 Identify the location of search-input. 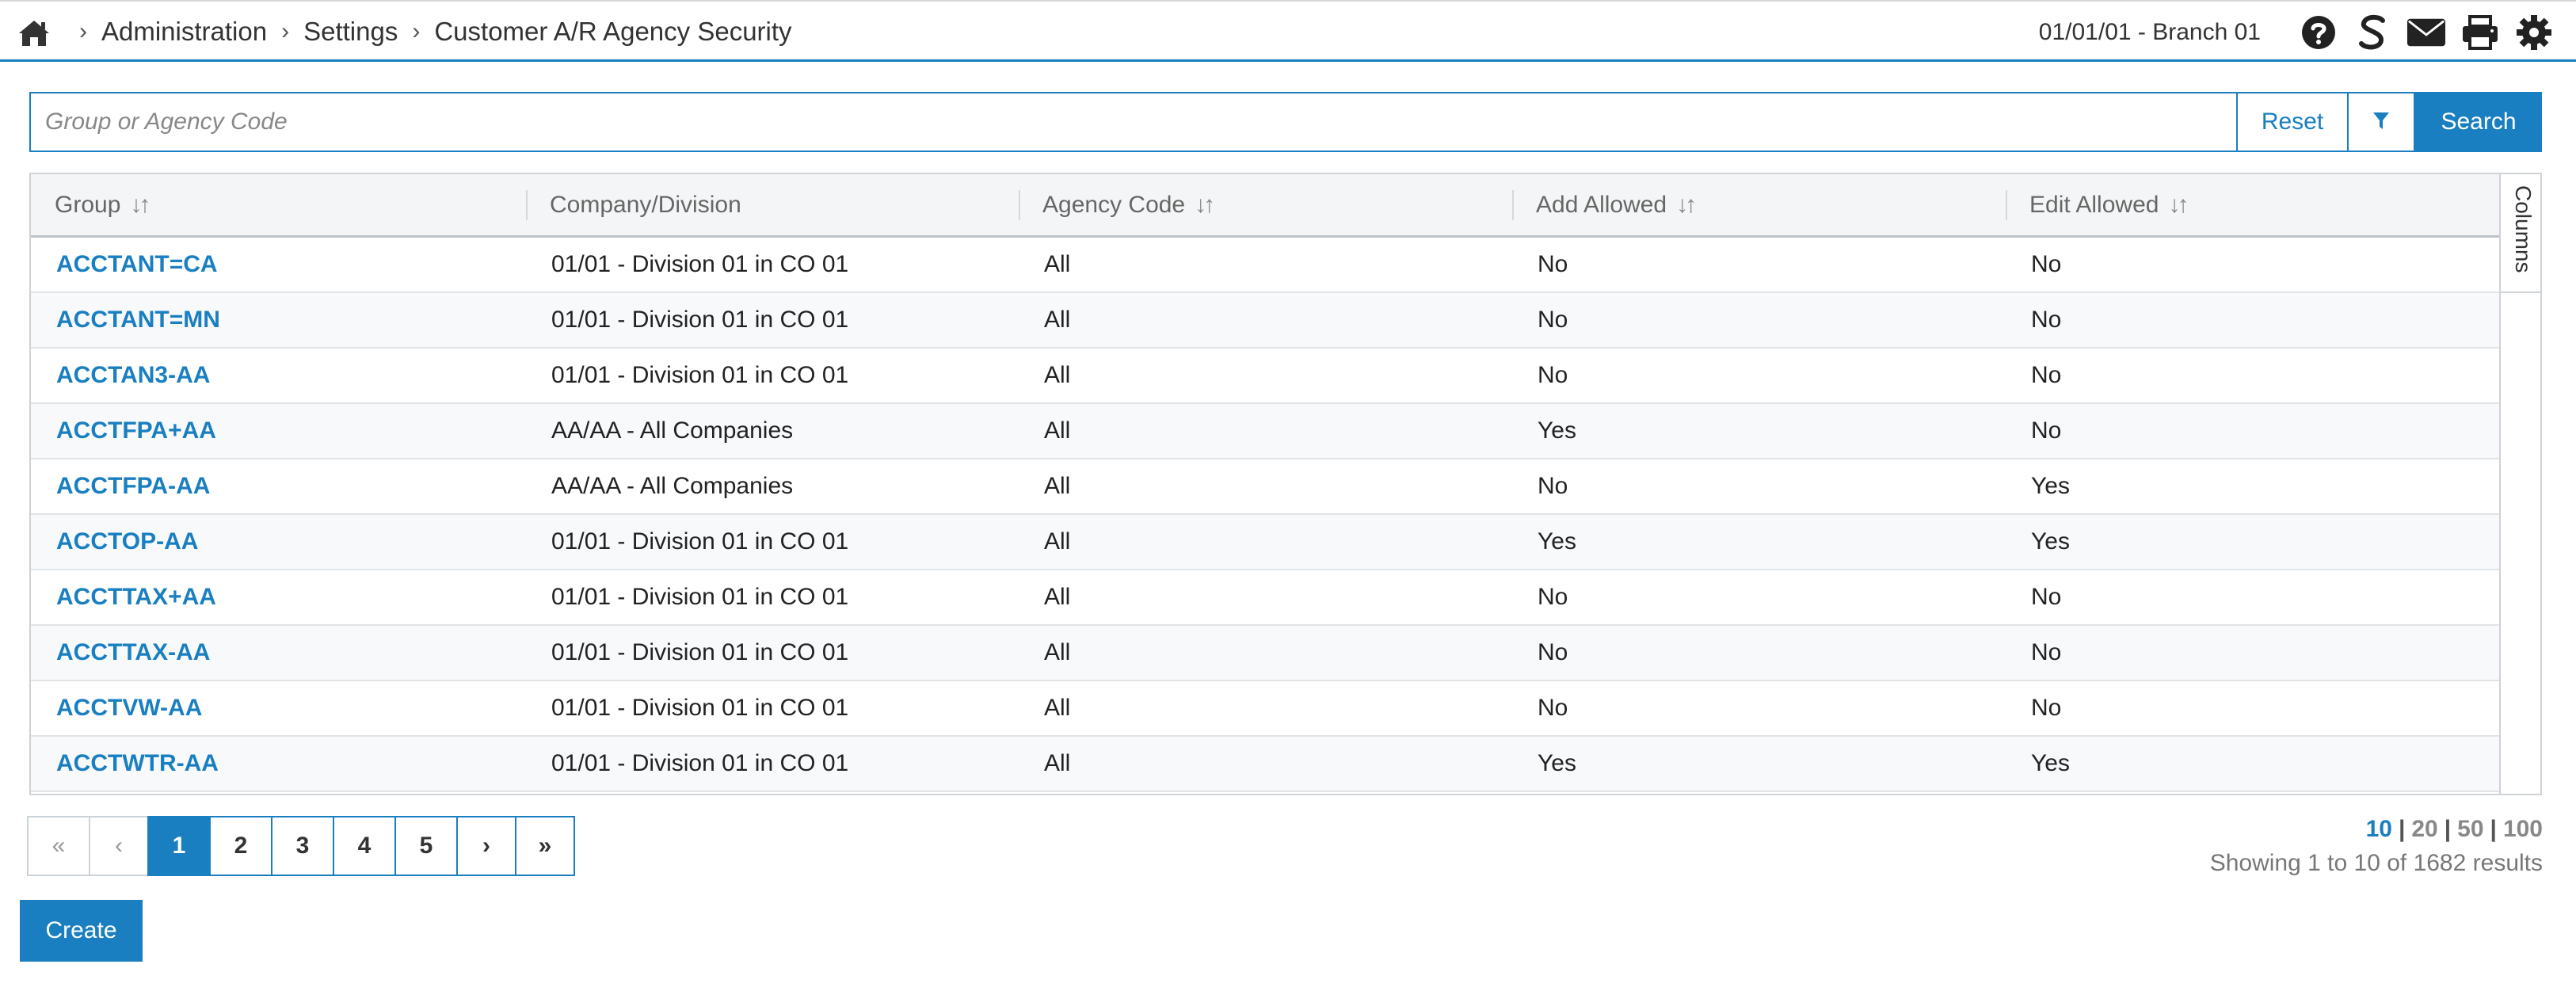
(1132, 122).